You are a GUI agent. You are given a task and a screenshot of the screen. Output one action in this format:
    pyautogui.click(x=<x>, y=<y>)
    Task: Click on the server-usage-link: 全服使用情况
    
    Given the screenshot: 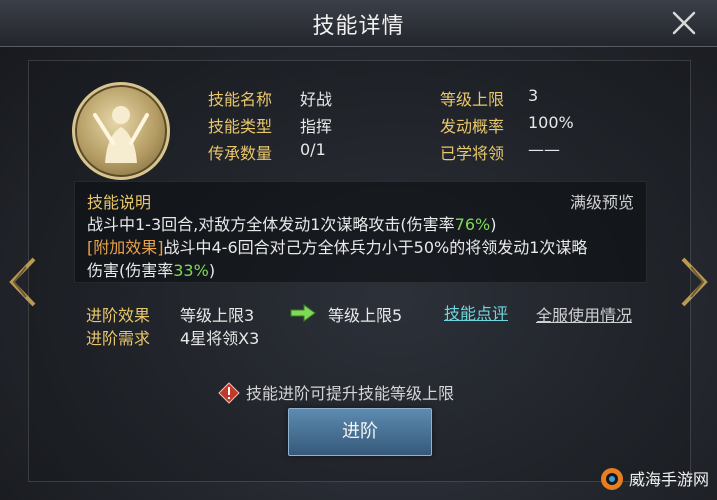 What is the action you would take?
    pyautogui.click(x=584, y=314)
    